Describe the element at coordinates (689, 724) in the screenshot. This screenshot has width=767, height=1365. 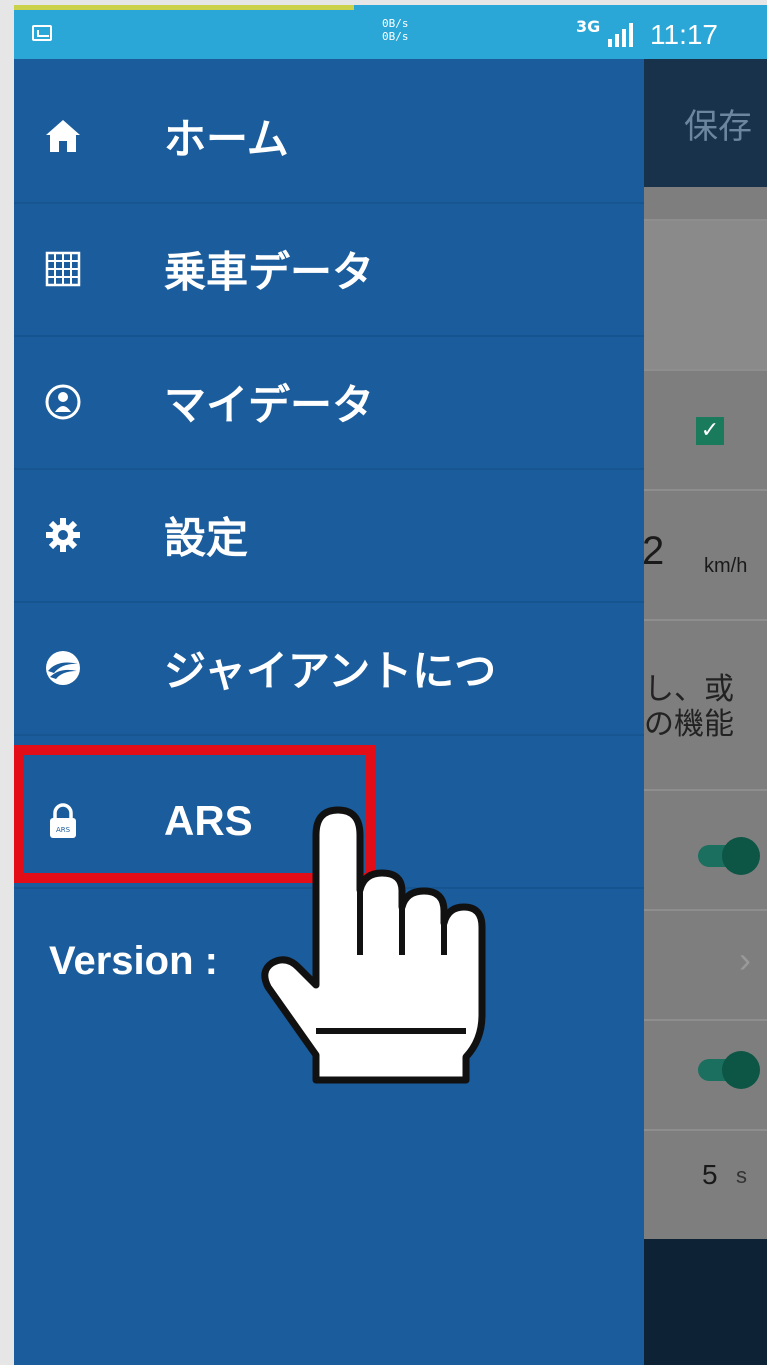
I see `bg-text-line2: の機能` at that location.